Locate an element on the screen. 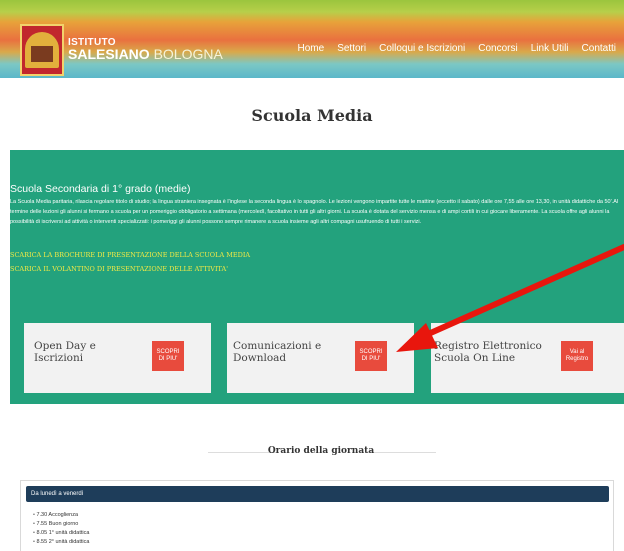 This screenshot has width=624, height=551. logo-text-main: SALESIANO BOLOGNA is located at coordinates (145, 54).